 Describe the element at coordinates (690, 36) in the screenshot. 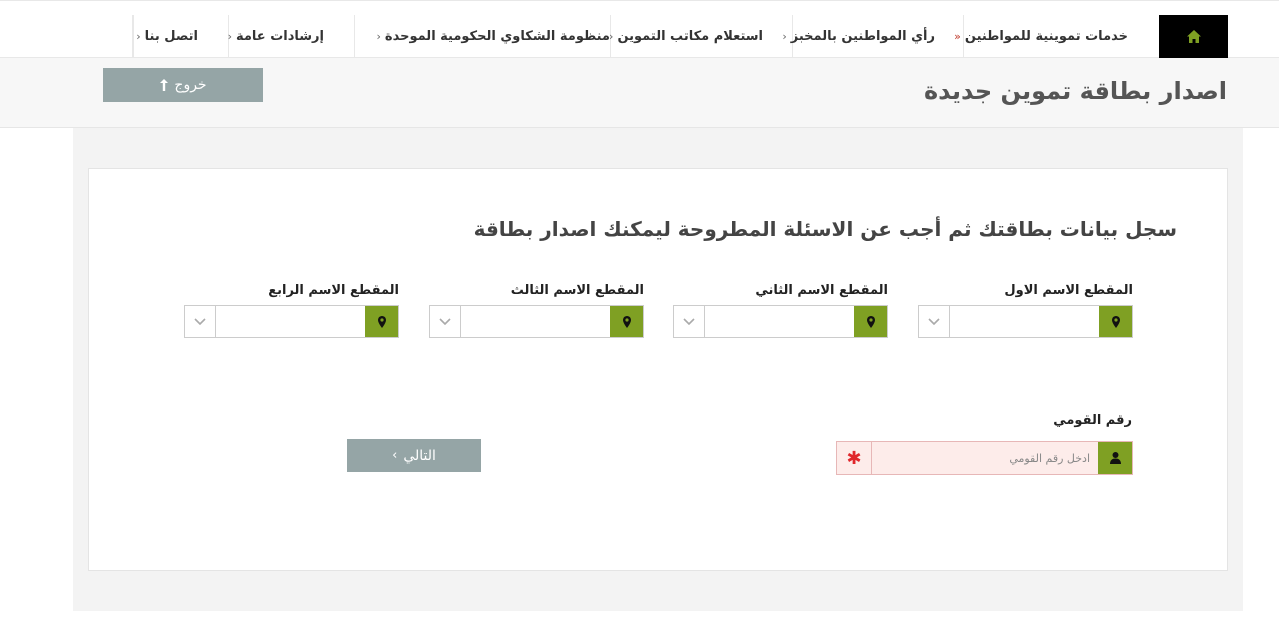

I see `nav-item-label: استعلام مكاتب التموين` at that location.